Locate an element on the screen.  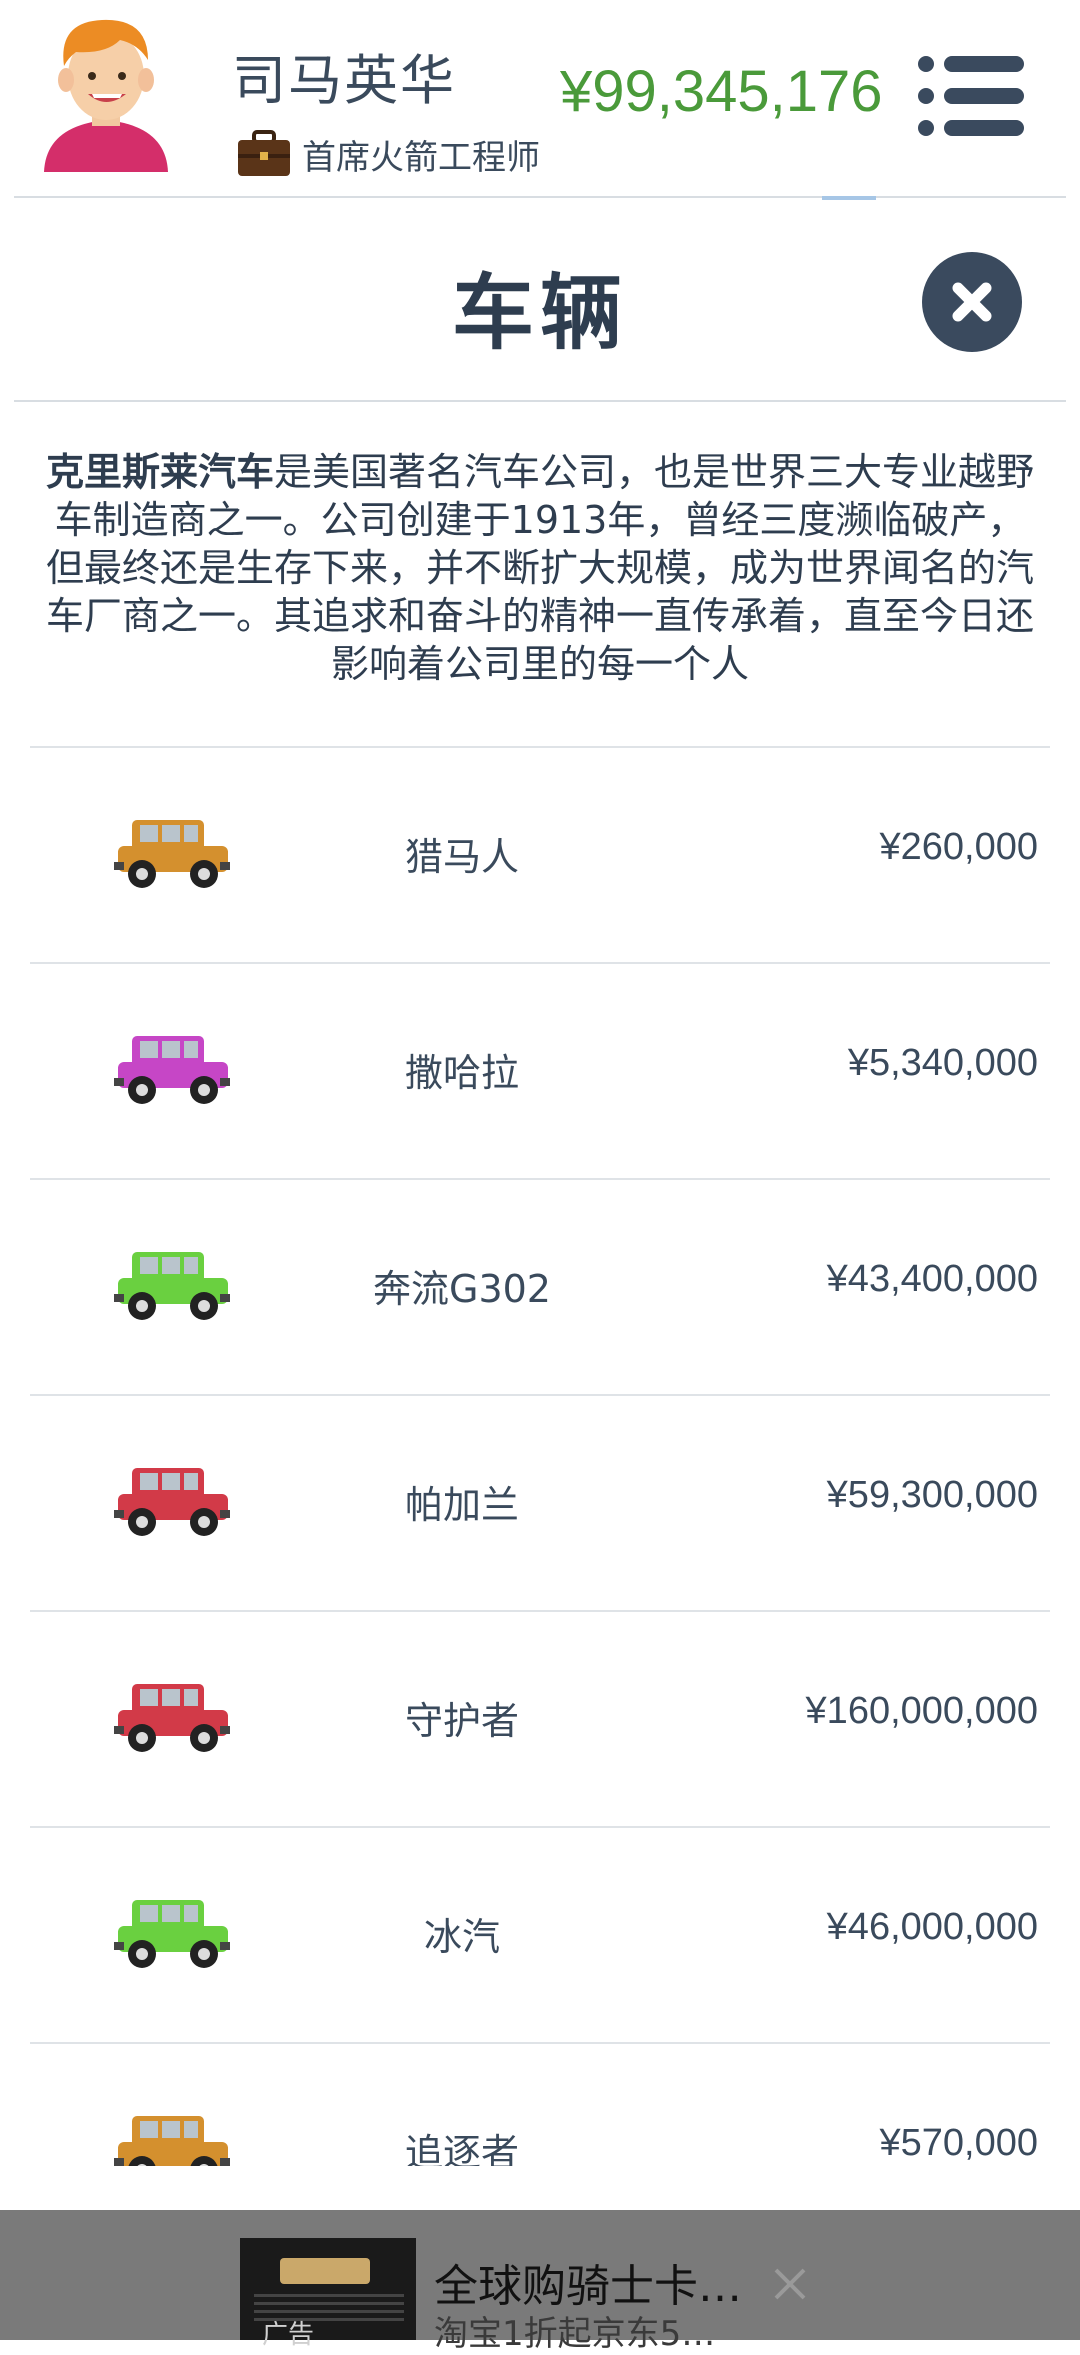
briefcase-icon is located at coordinates (264, 153).